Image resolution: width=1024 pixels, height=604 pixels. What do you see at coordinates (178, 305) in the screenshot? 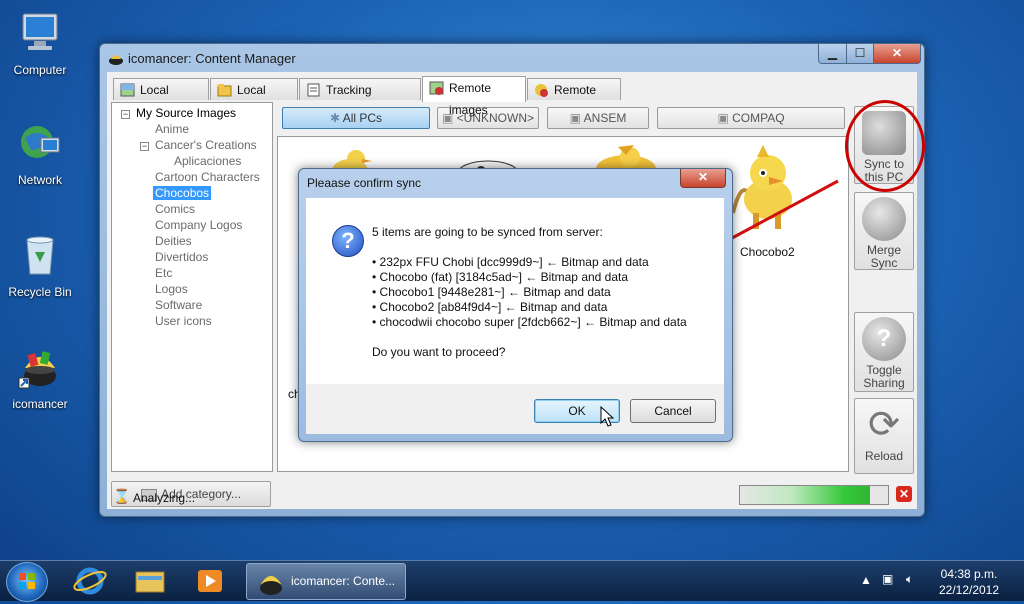
I see `tree-item: Software` at bounding box center [178, 305].